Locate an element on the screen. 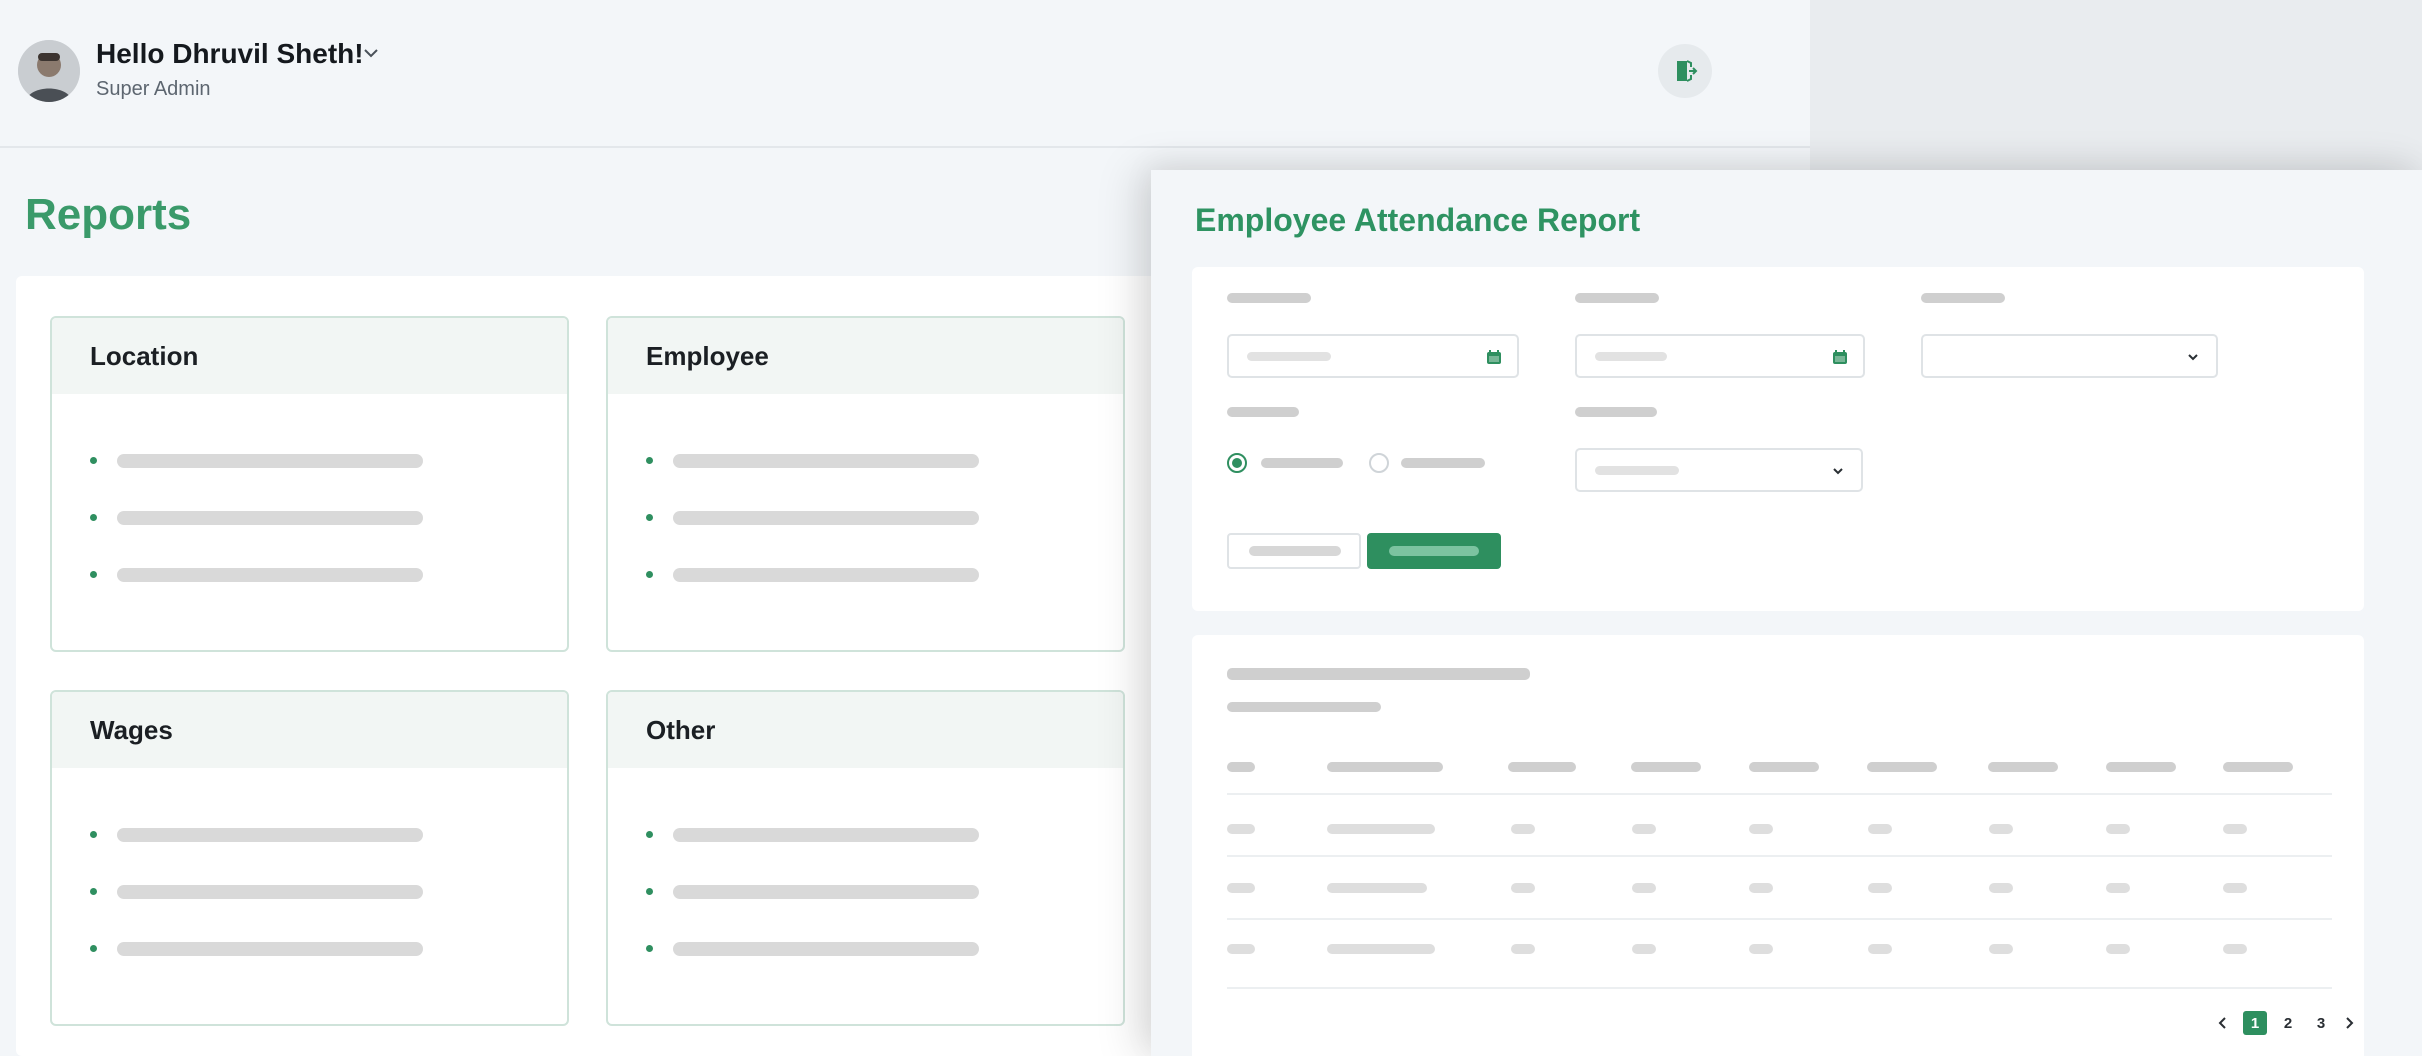 The height and width of the screenshot is (1056, 2422). report-category-card: Location is located at coordinates (309, 484).